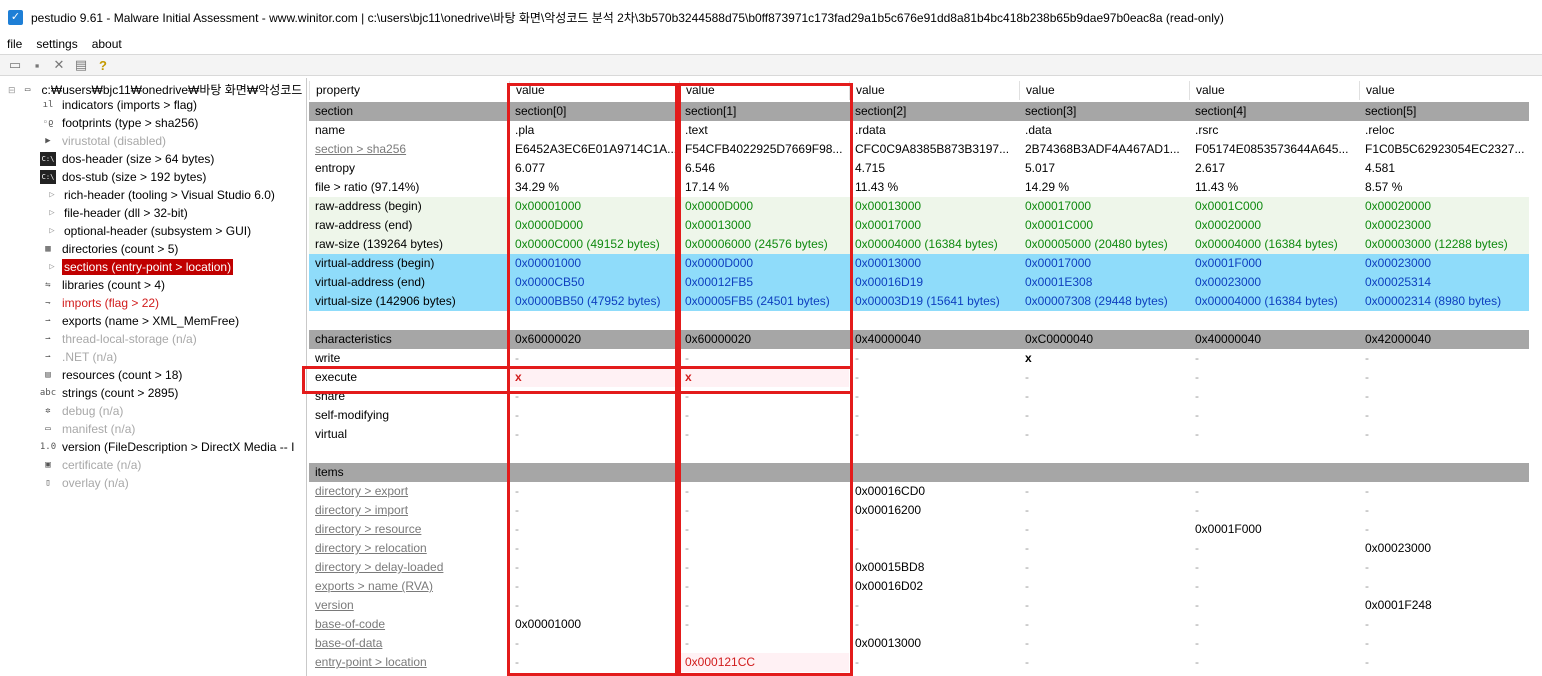  What do you see at coordinates (1047, 187) in the screenshot?
I see `row-value: 14.29 %` at bounding box center [1047, 187].